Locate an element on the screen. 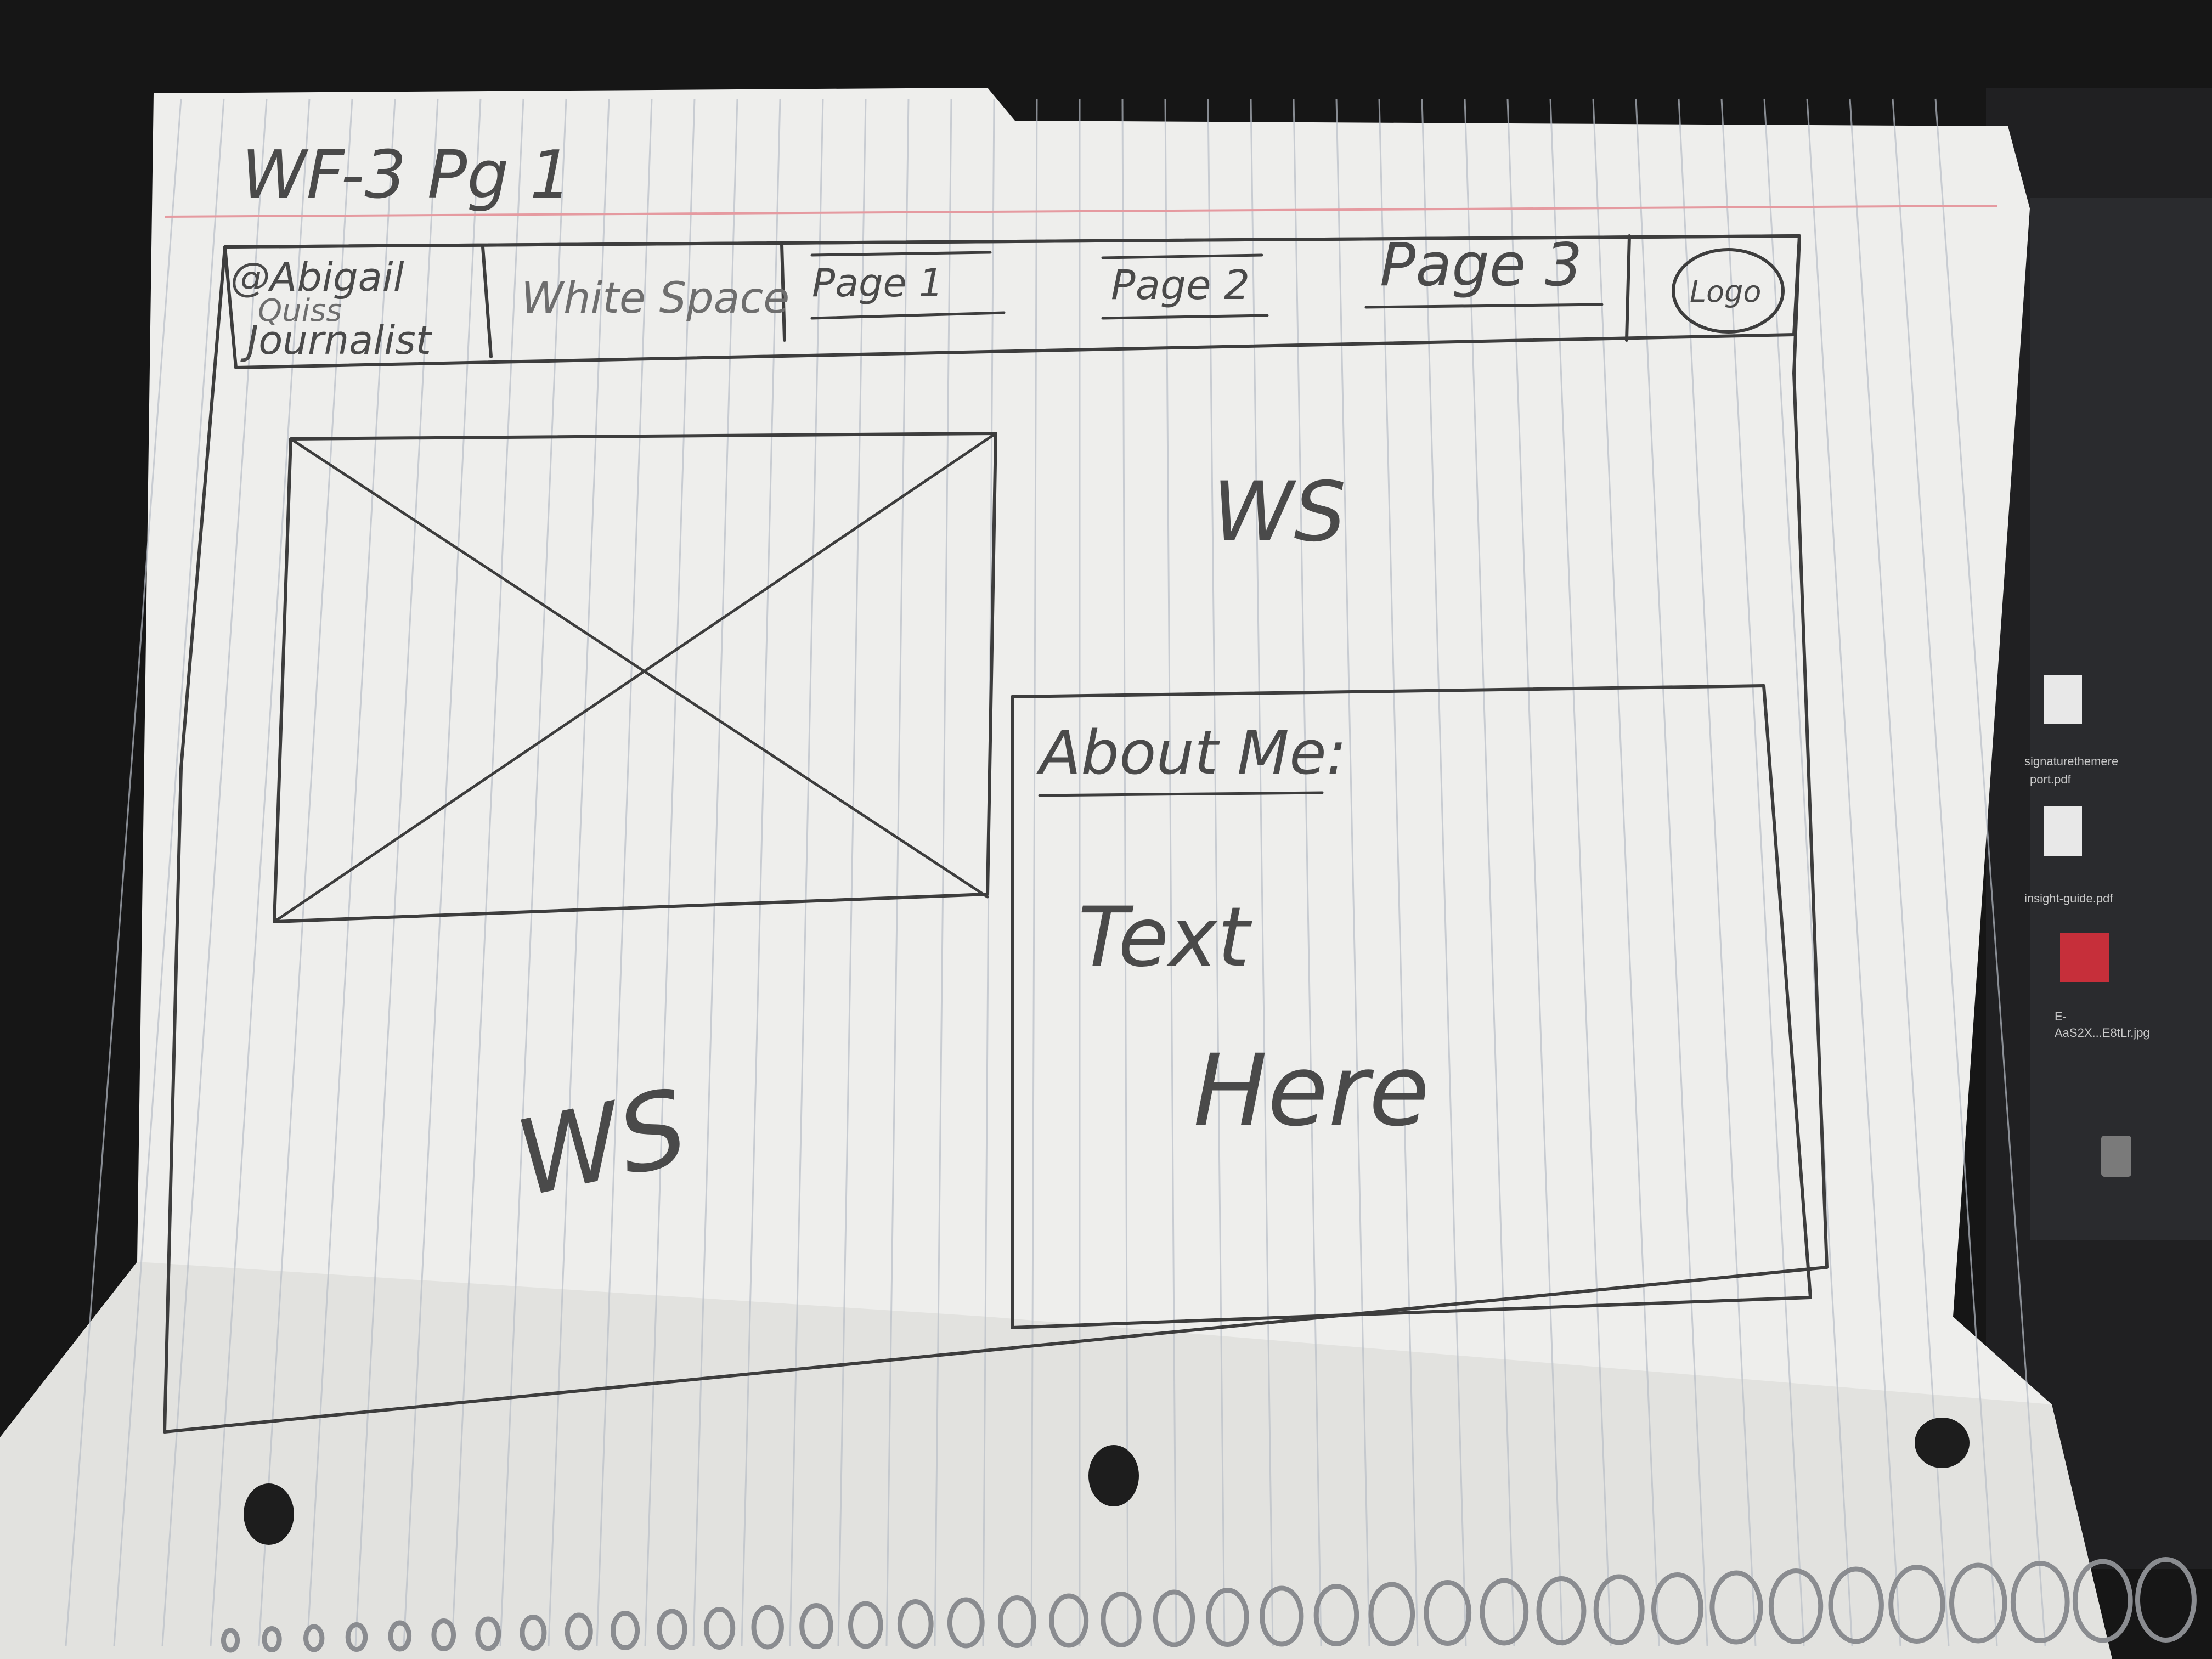  about-me-heading: About Me: is located at coordinates (1191, 753).